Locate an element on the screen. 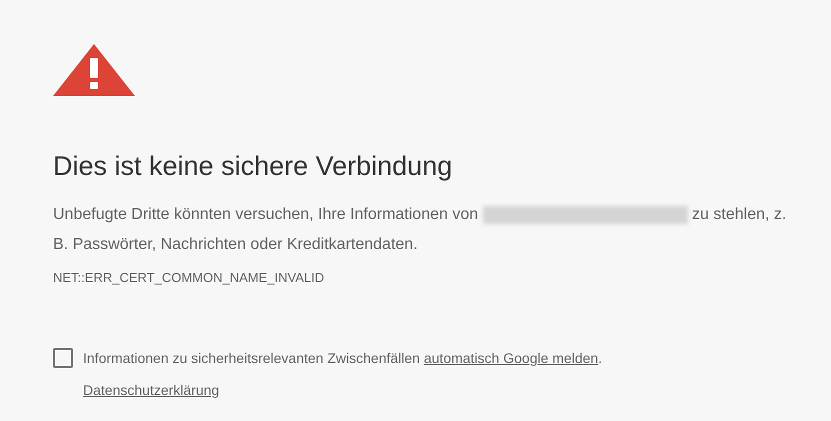 Image resolution: width=831 pixels, height=421 pixels. report-link: automatisch Google melden is located at coordinates (511, 358).